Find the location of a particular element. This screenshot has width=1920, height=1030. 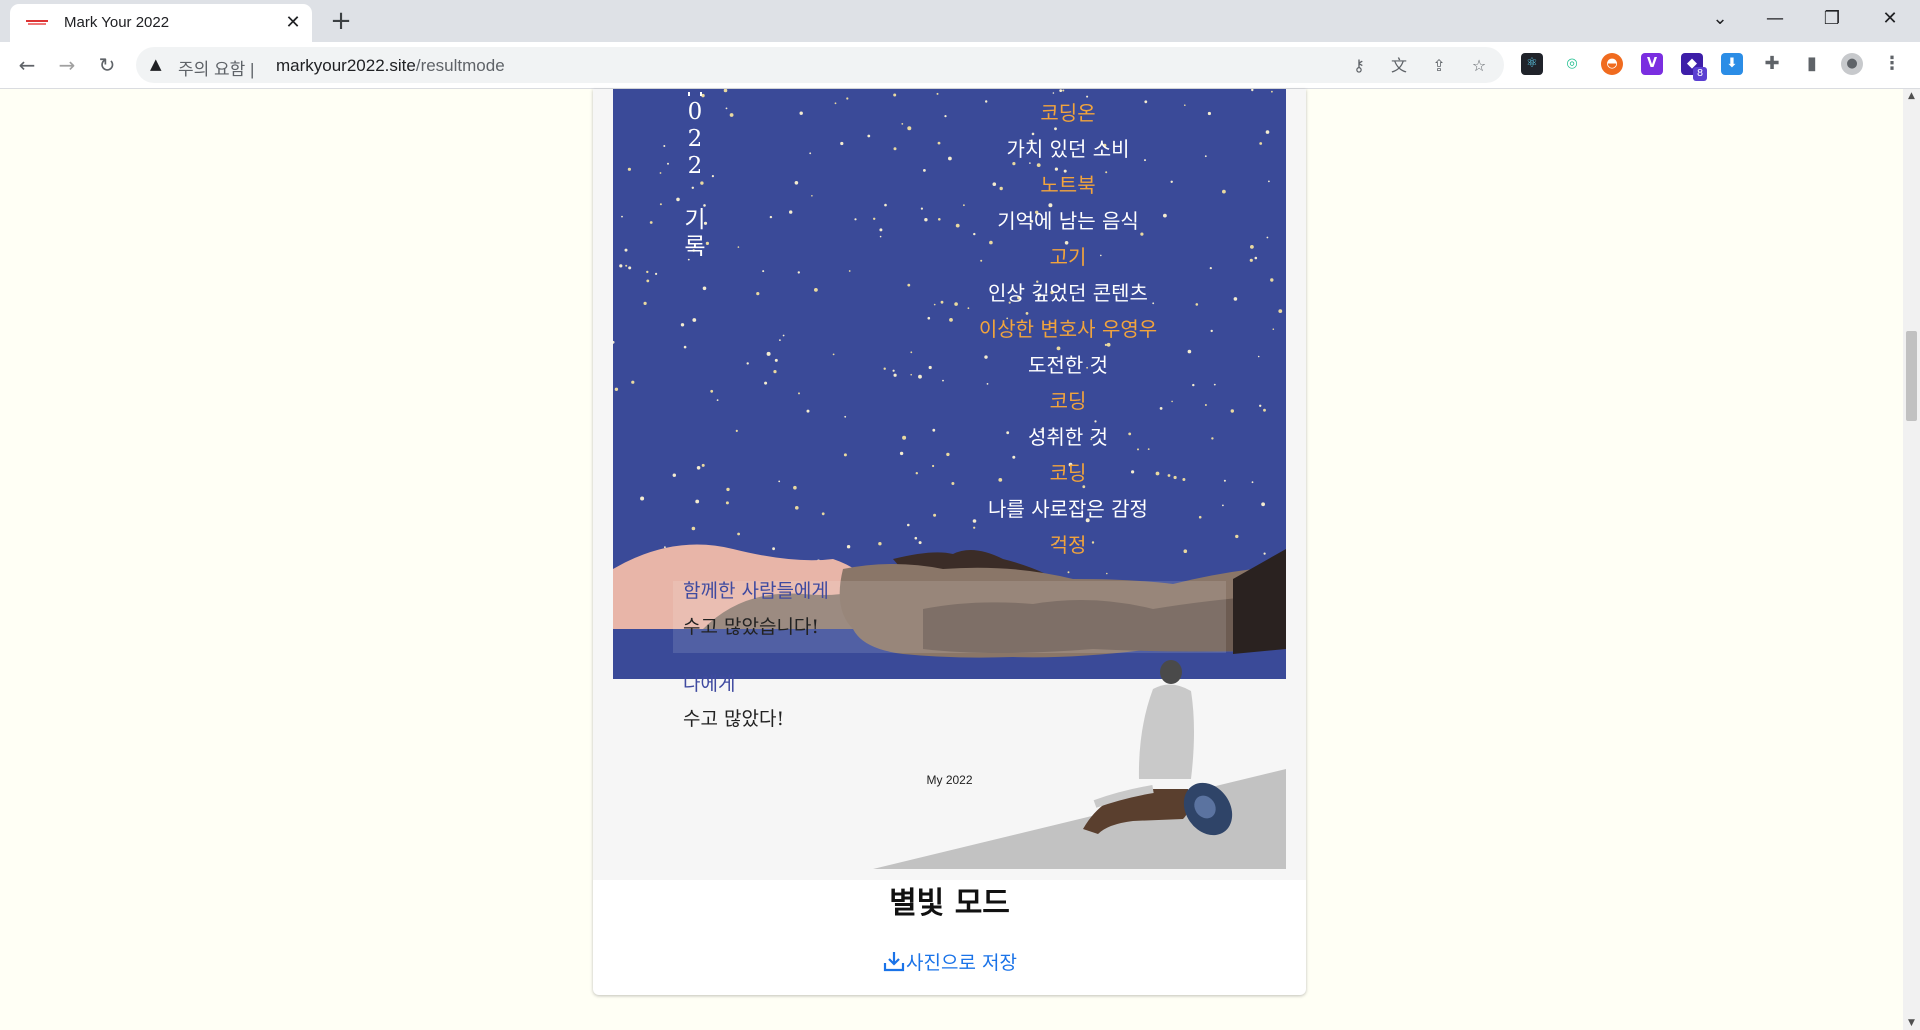

warning-triangle-icon: ▲ is located at coordinates (156, 64).